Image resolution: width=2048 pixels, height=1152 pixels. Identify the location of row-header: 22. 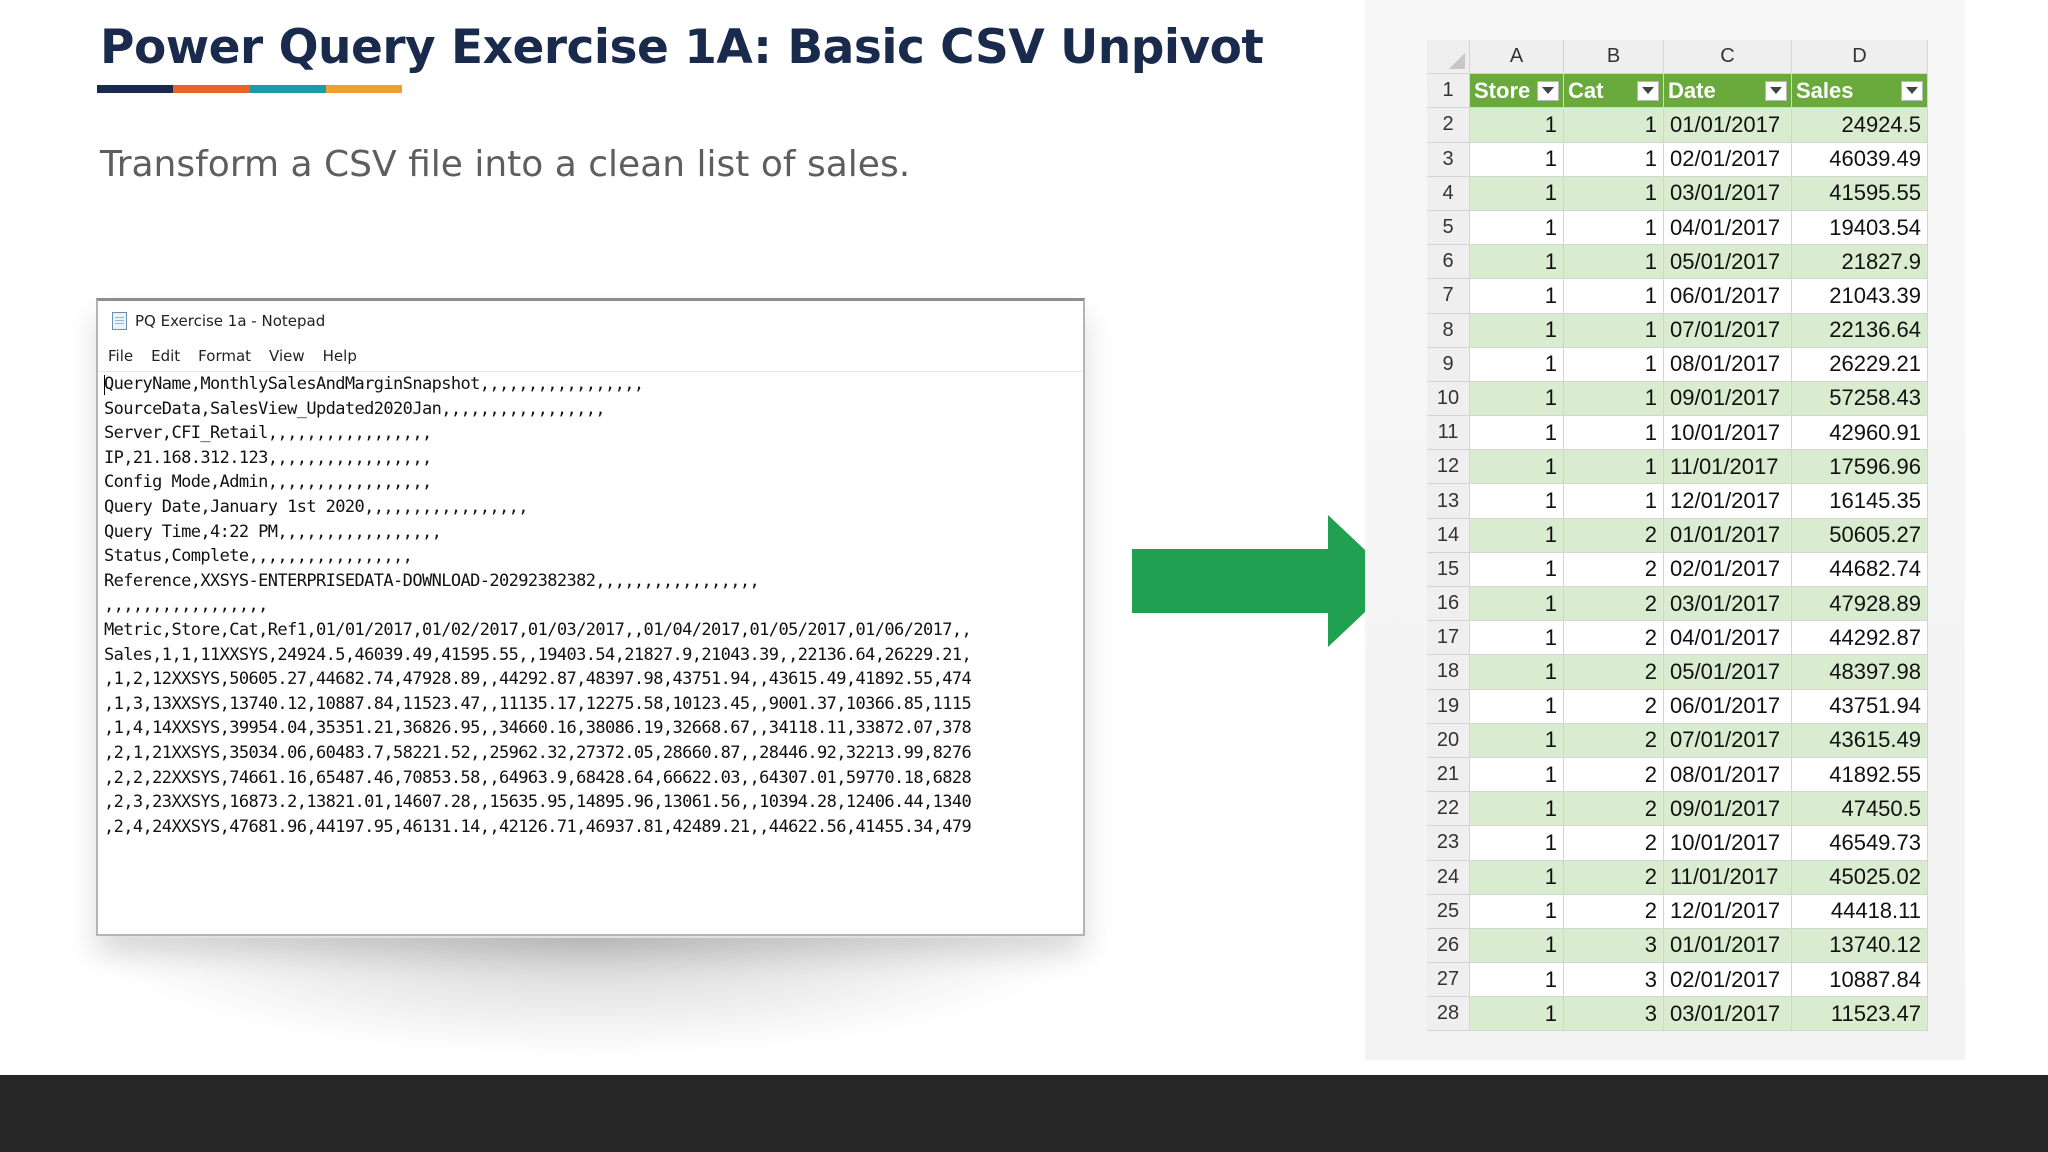
(1448, 809).